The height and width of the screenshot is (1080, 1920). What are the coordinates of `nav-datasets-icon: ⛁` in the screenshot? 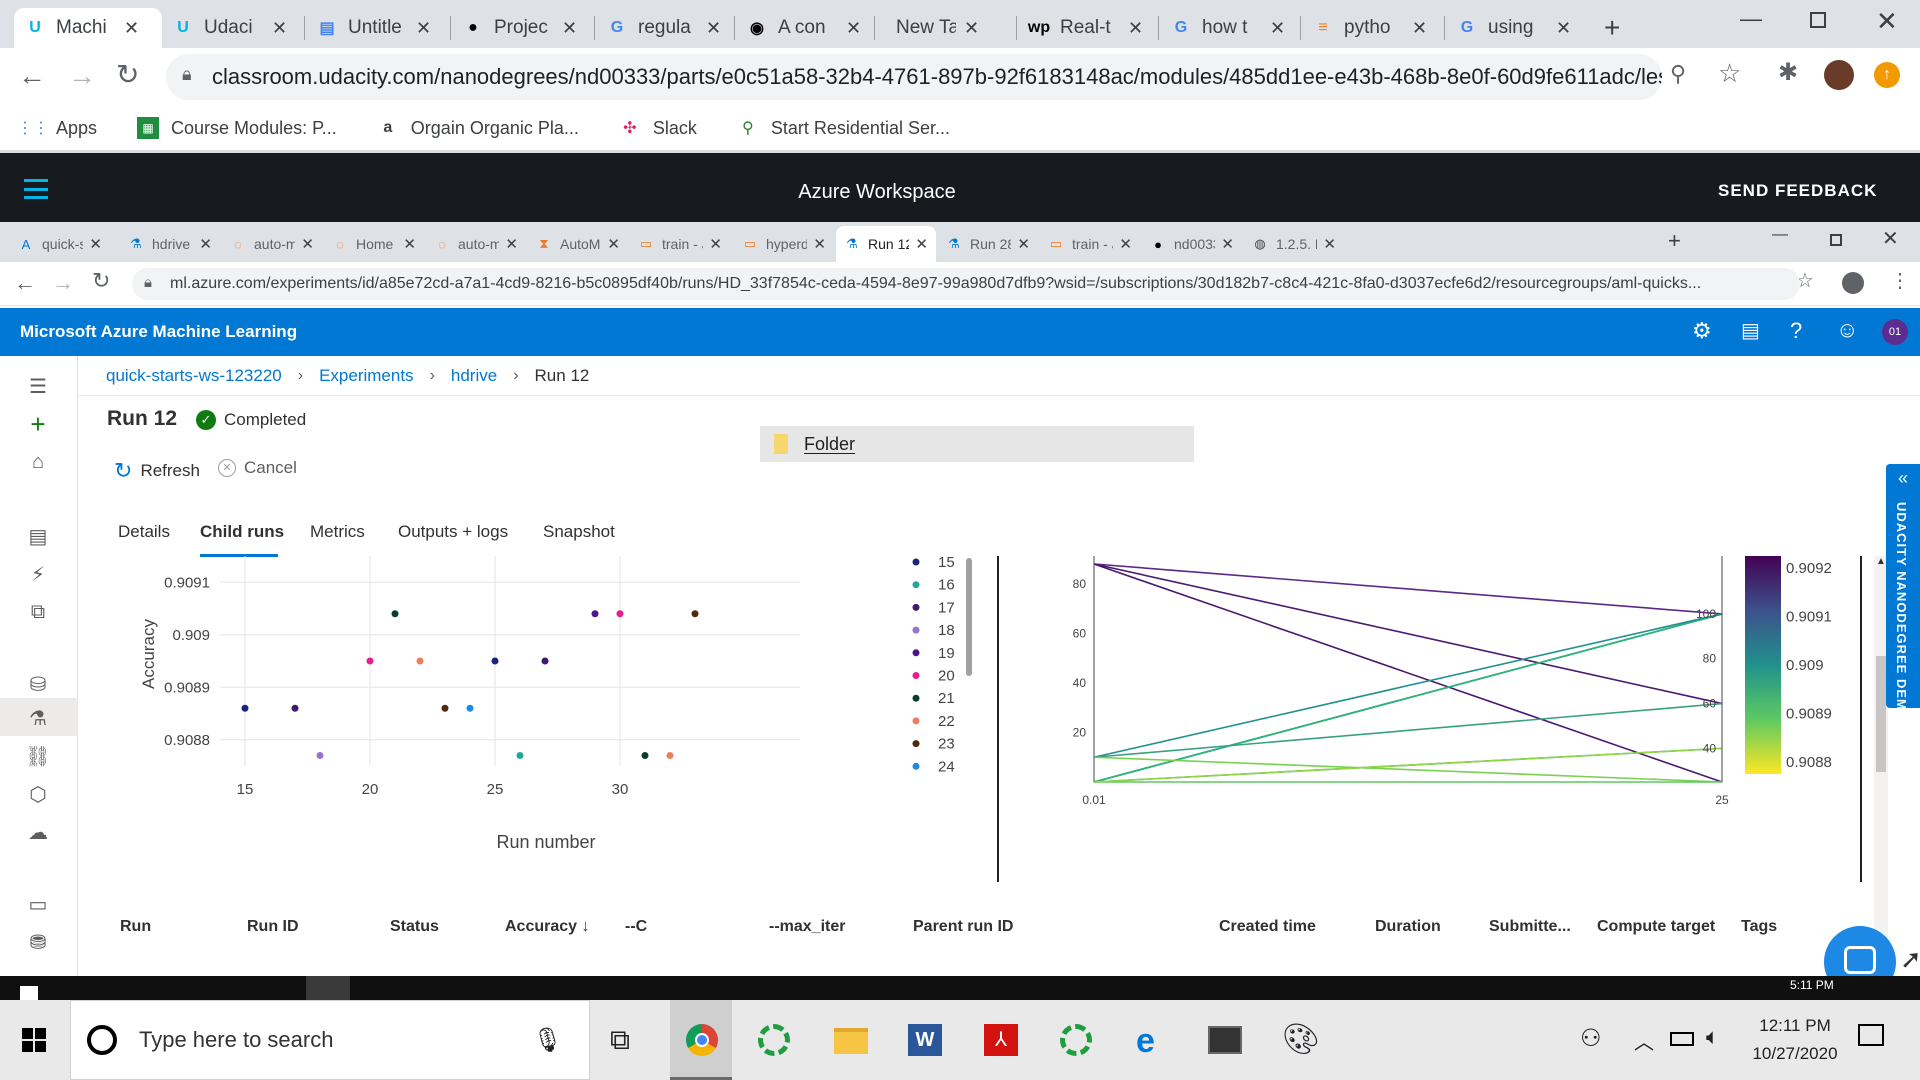 It's located at (38, 684).